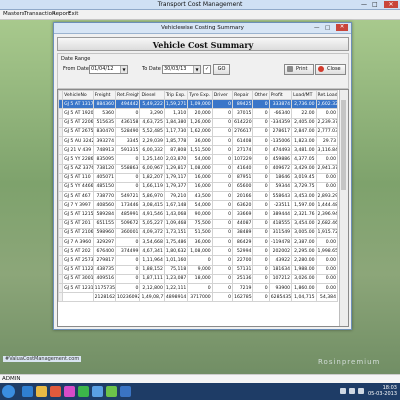 This screenshot has height=400, width=400. I want to click on table-cell: 54,000, so click(200, 205).